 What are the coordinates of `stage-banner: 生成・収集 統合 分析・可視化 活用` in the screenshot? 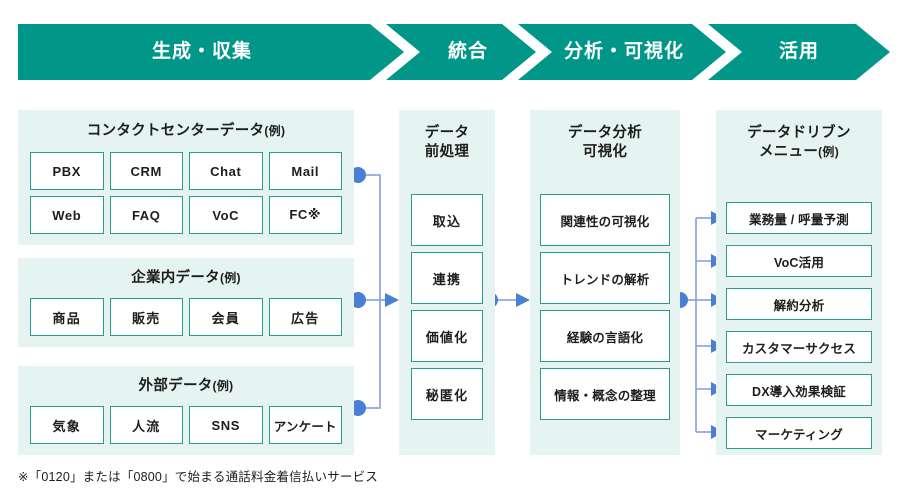 It's located at (454, 52).